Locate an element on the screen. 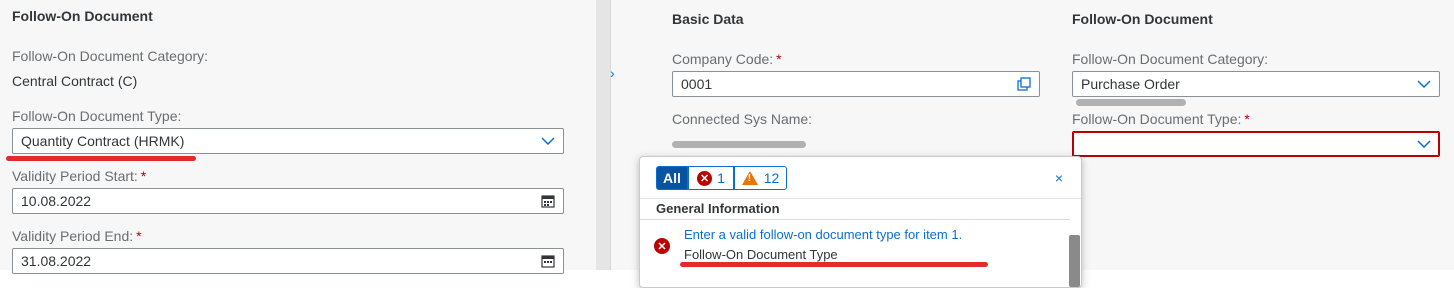 The image size is (1454, 288). connected-sys-label: Connected Sys Name: is located at coordinates (742, 119).